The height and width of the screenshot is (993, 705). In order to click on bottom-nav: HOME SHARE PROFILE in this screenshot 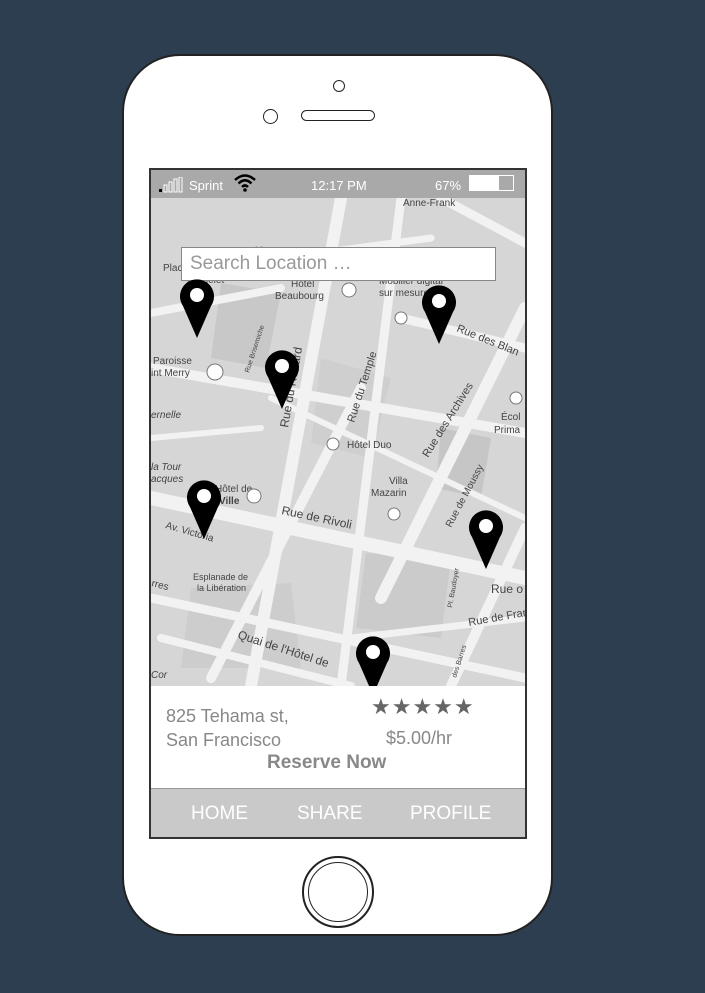, I will do `click(338, 812)`.